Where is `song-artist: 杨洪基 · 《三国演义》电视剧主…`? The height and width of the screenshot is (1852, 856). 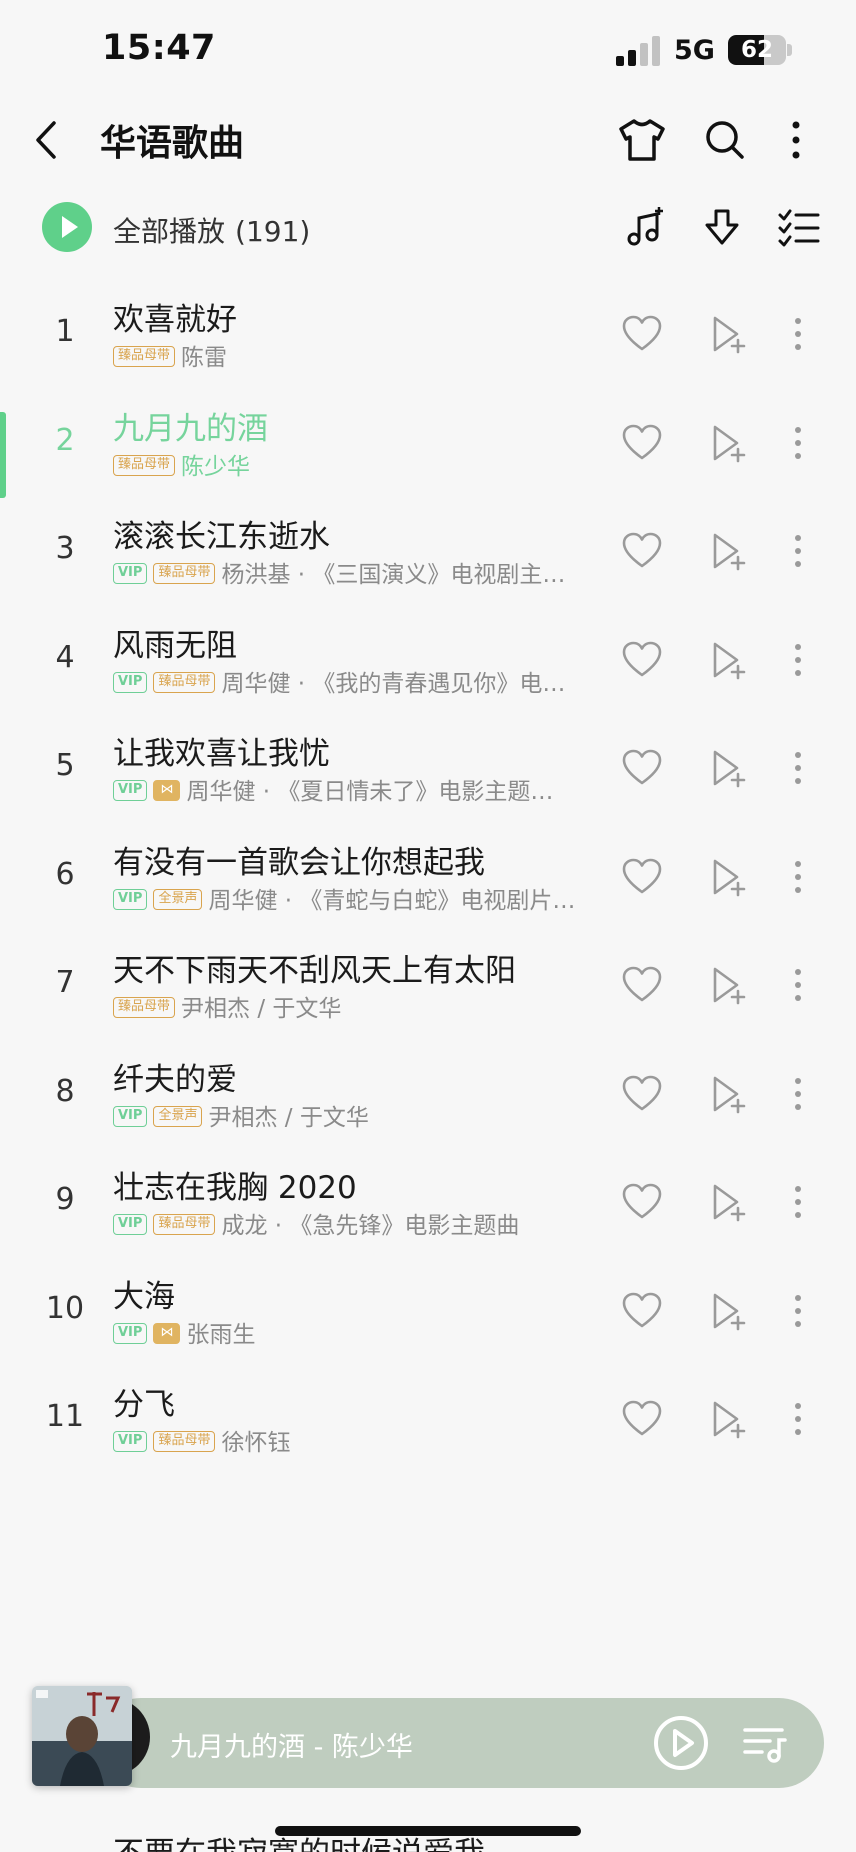
song-artist: 杨洪基 · 《三国演义》电视剧主… is located at coordinates (393, 575).